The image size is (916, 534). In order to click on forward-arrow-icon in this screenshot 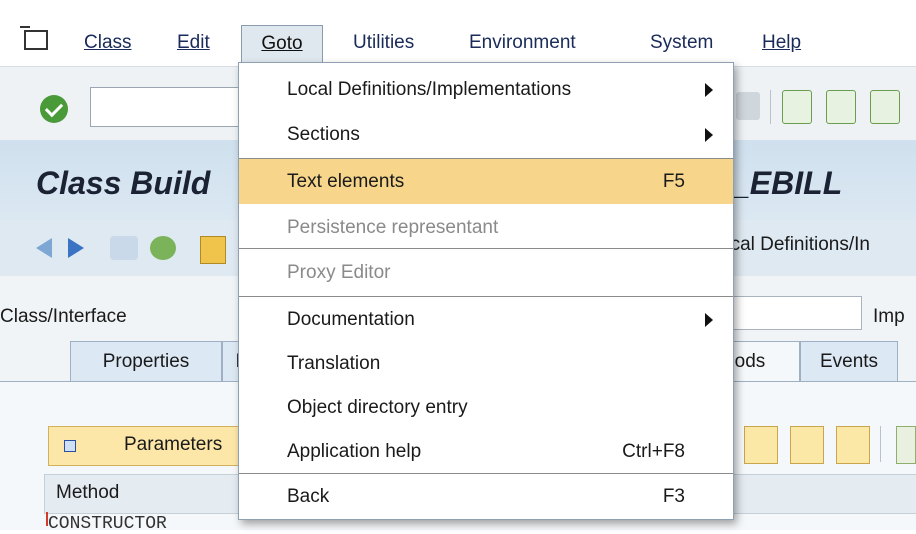, I will do `click(76, 248)`.